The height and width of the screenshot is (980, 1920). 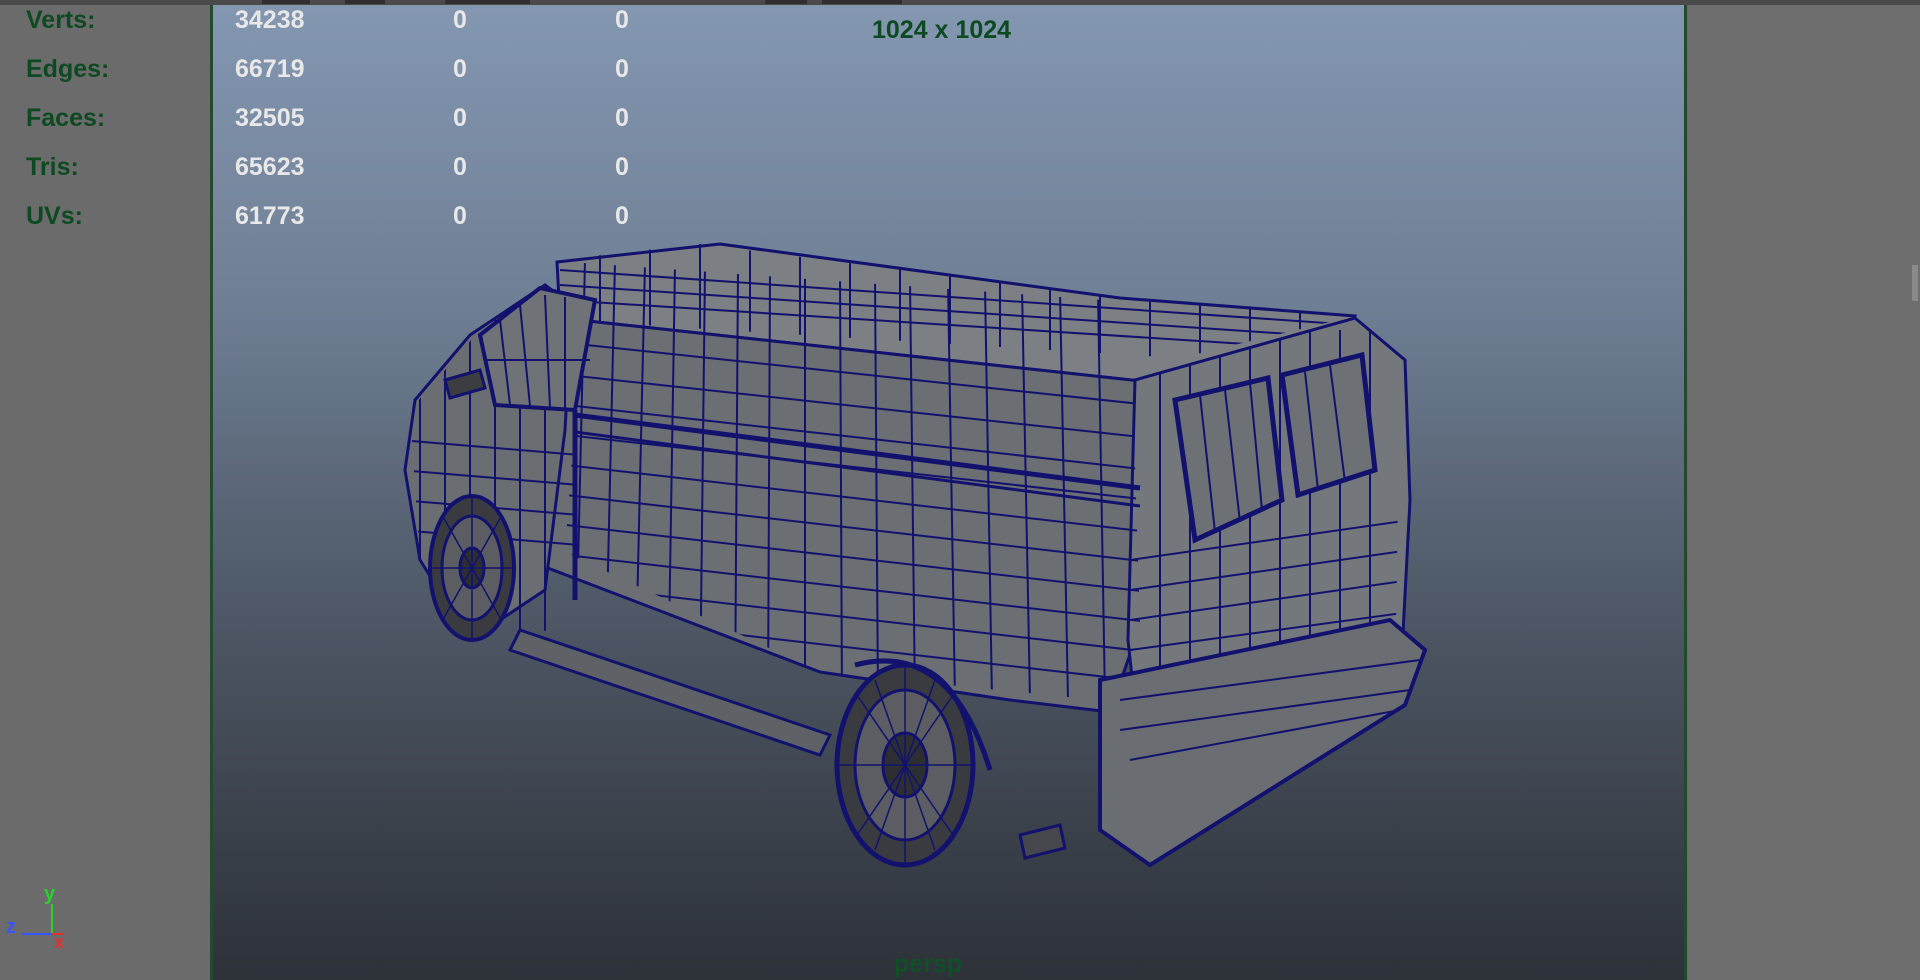 I want to click on hud-value: 34238, so click(x=270, y=20).